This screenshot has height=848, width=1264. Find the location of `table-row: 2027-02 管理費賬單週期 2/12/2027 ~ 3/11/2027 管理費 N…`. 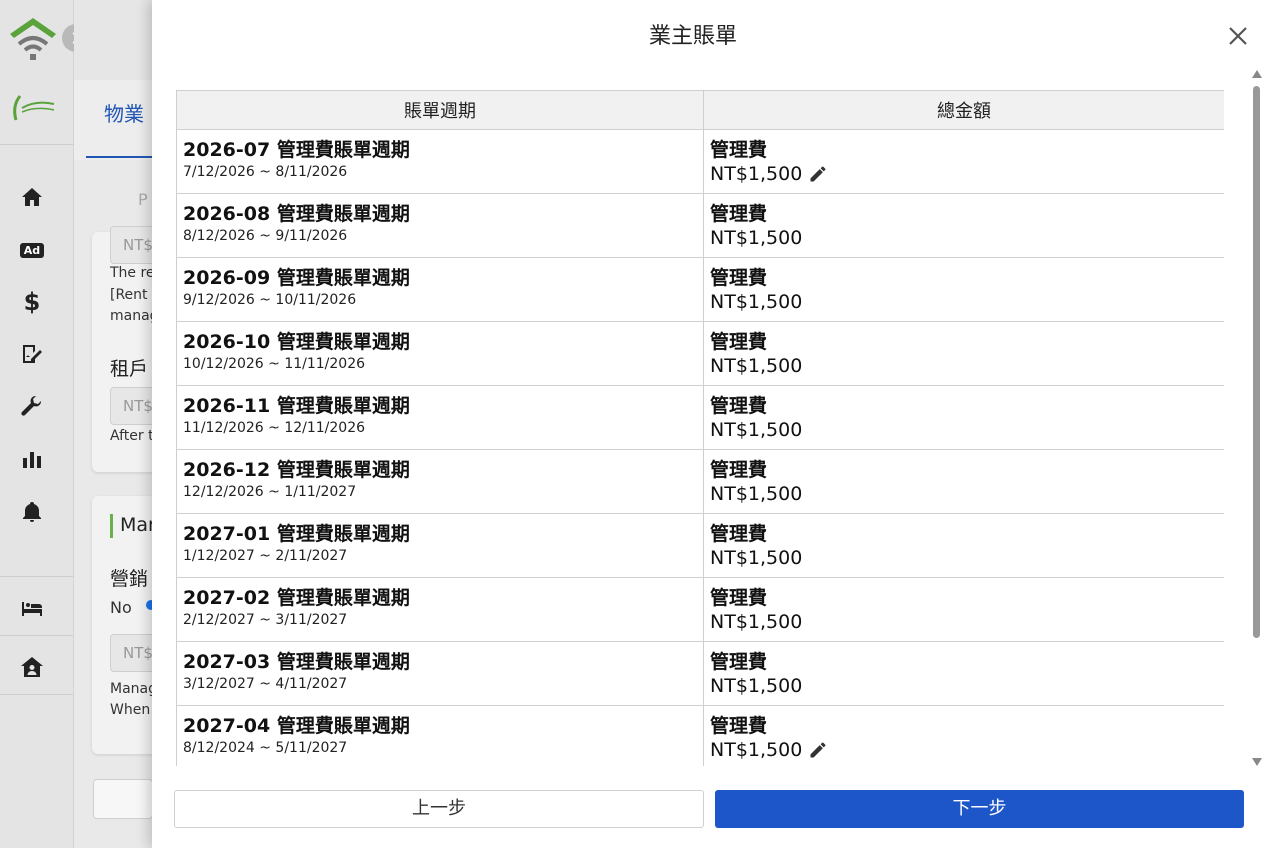

table-row: 2027-02 管理費賬單週期 2/12/2027 ~ 3/11/2027 管理費 N… is located at coordinates (700, 609).